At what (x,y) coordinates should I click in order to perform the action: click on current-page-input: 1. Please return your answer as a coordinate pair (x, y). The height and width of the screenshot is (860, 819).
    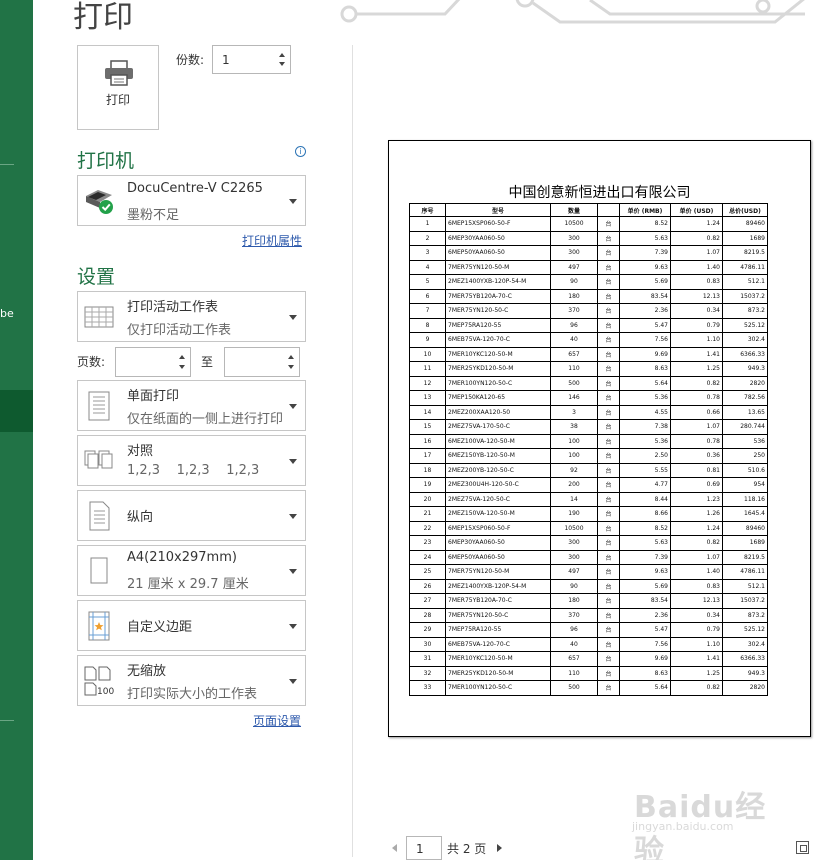
    Looking at the image, I should click on (424, 848).